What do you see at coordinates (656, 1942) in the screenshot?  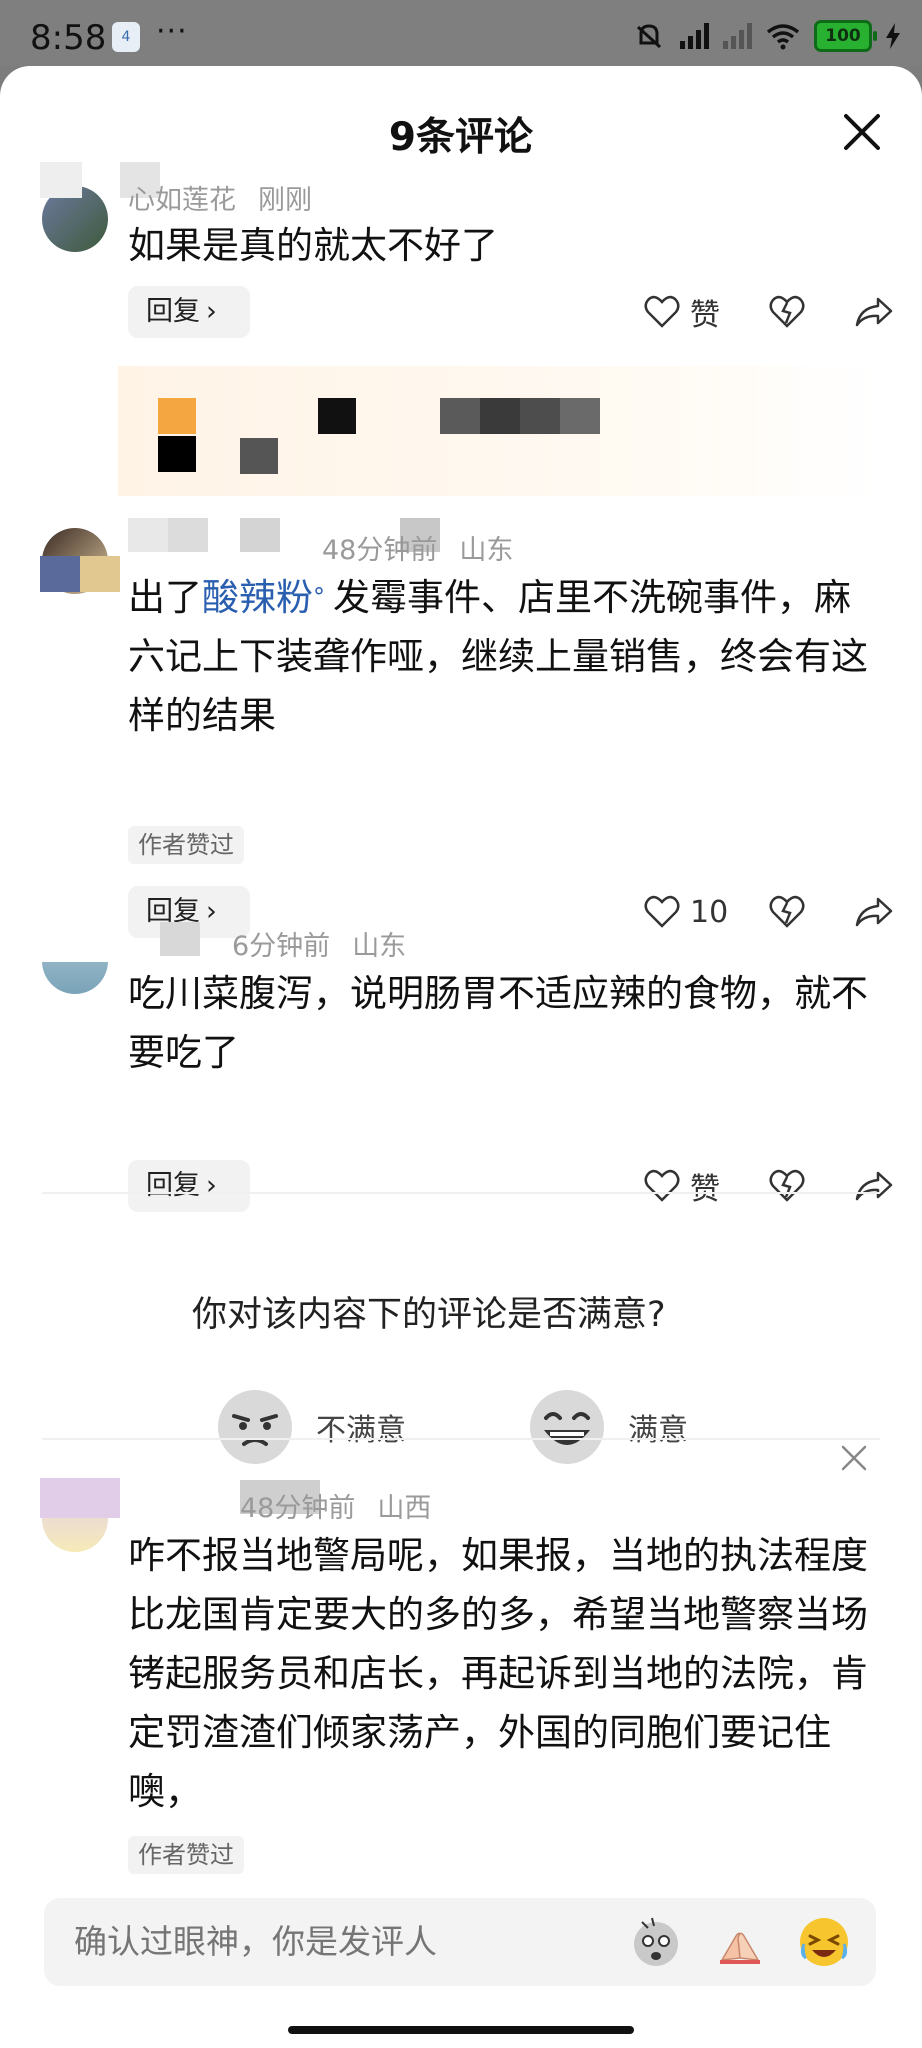 I see `dizzy-emoji-icon` at bounding box center [656, 1942].